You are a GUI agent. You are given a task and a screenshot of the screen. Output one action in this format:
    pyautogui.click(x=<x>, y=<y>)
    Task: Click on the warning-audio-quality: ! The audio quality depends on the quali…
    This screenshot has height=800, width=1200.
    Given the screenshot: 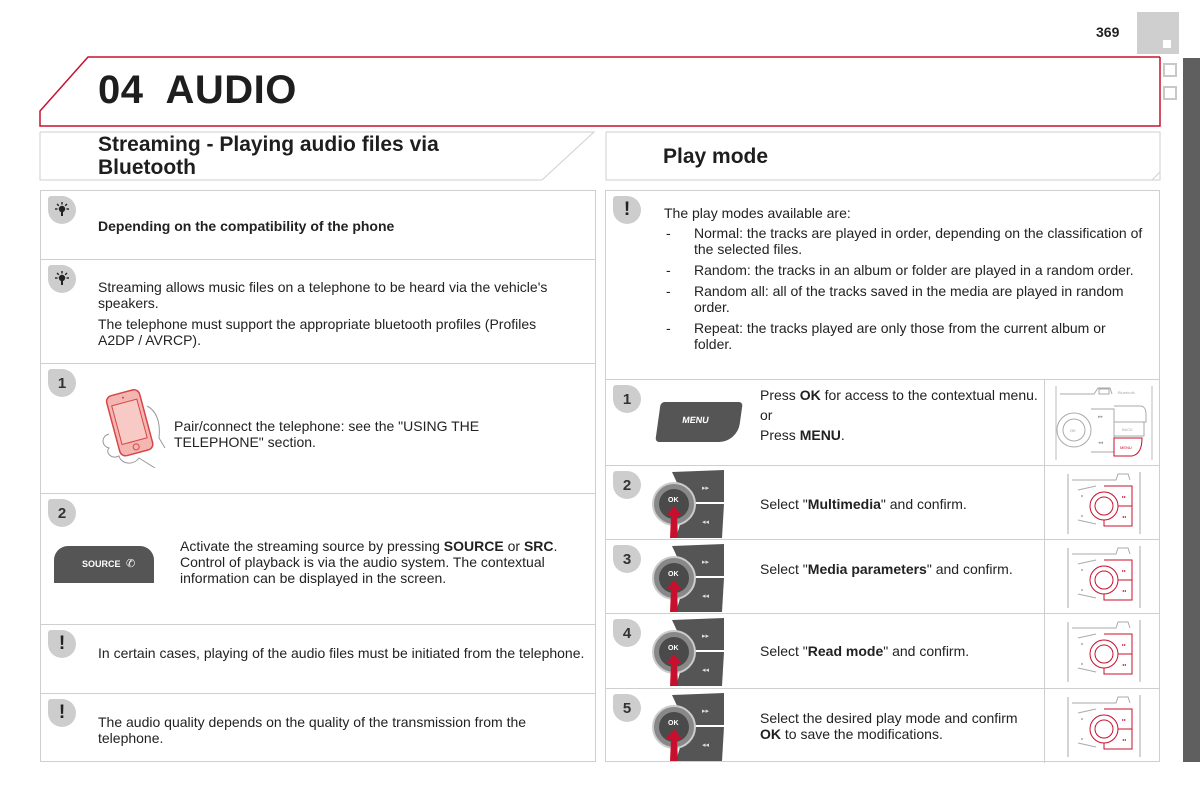 What is the action you would take?
    pyautogui.click(x=318, y=728)
    